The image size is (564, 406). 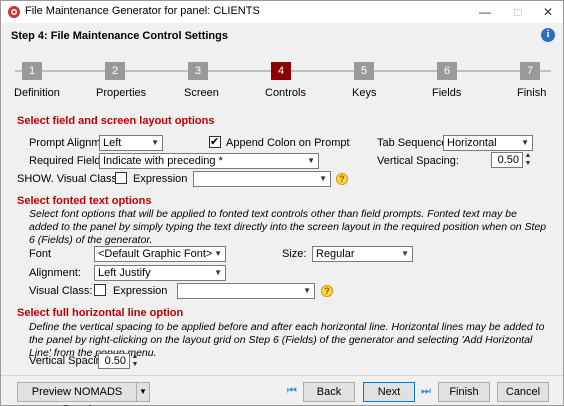 I want to click on required-fields-value: Indicate with preceding *, so click(x=163, y=161).